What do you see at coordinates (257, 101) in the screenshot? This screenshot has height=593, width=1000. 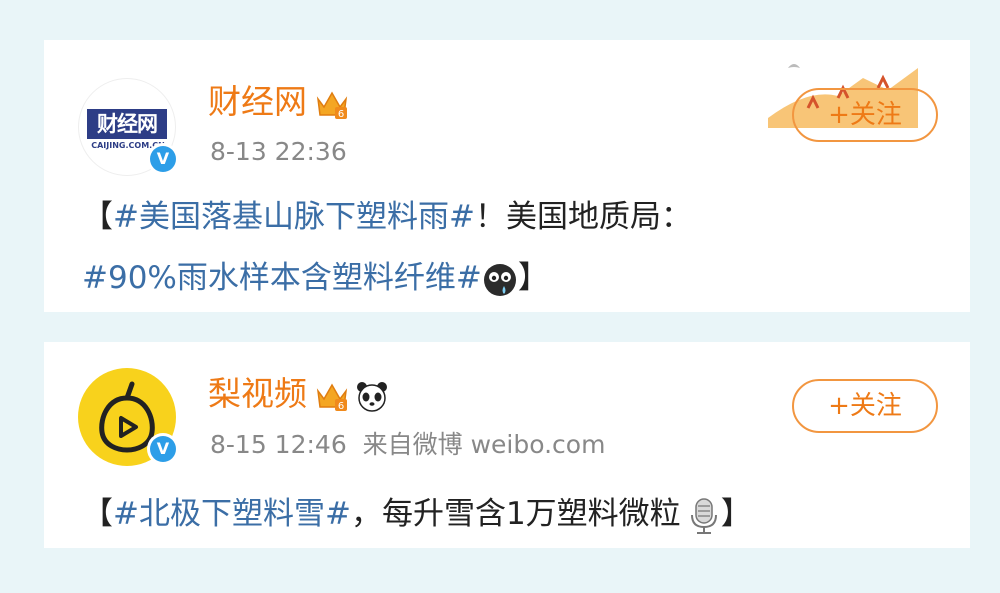 I see `username-text: 财经网` at bounding box center [257, 101].